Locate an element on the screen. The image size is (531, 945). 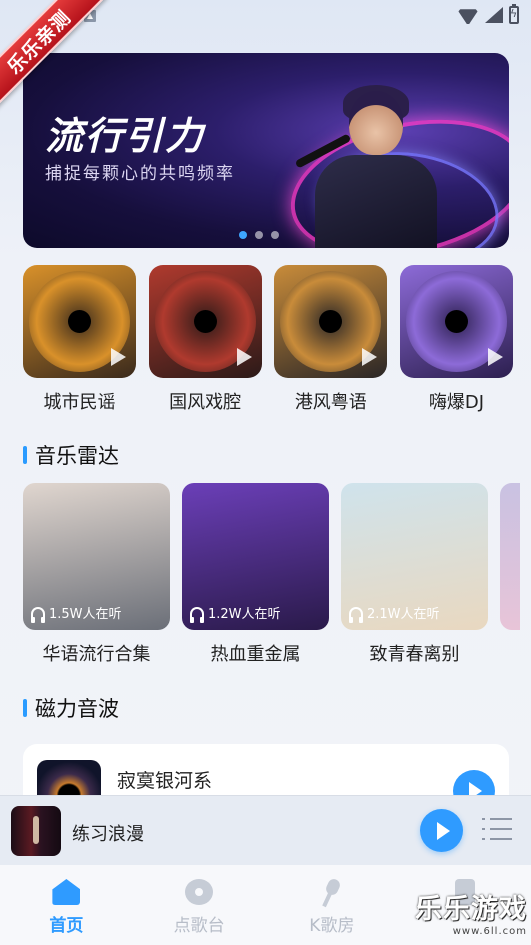
listener-text: 2.1W人在听 is located at coordinates (403, 614).